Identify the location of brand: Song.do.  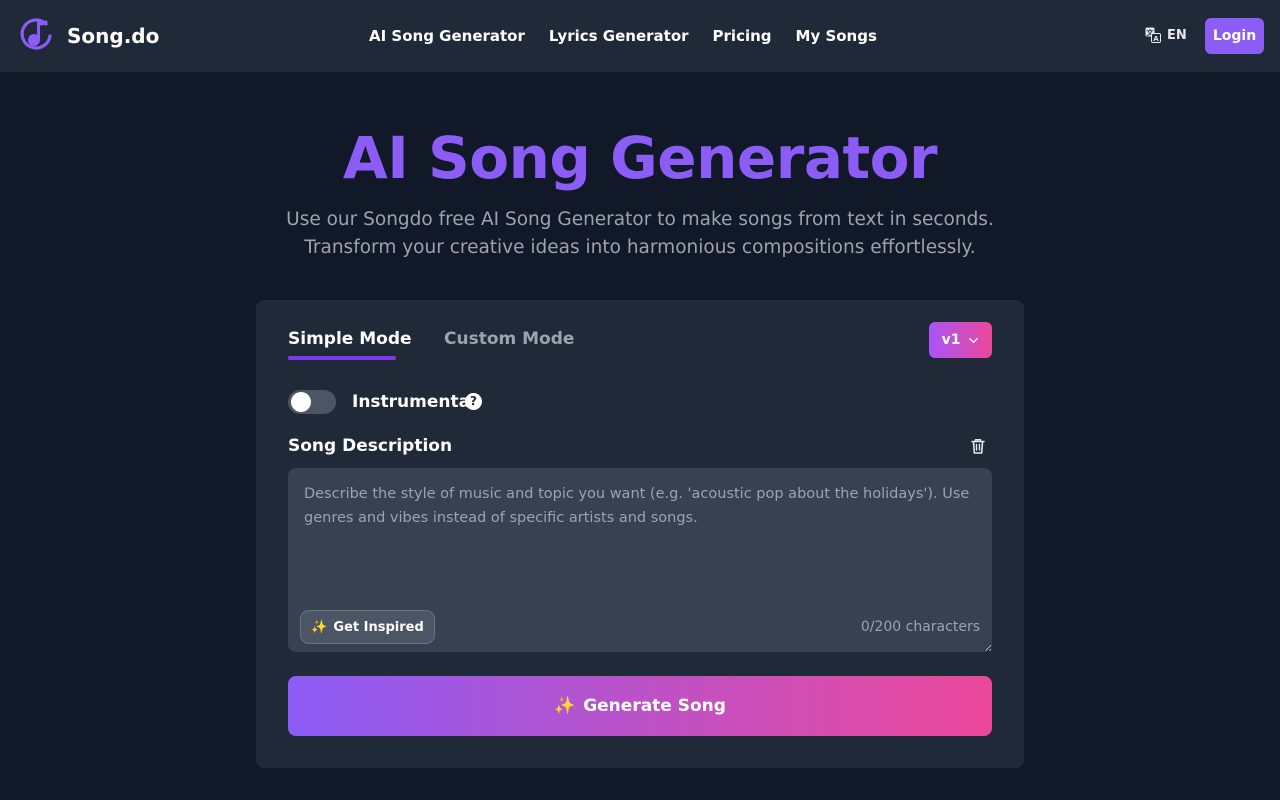
(89, 36).